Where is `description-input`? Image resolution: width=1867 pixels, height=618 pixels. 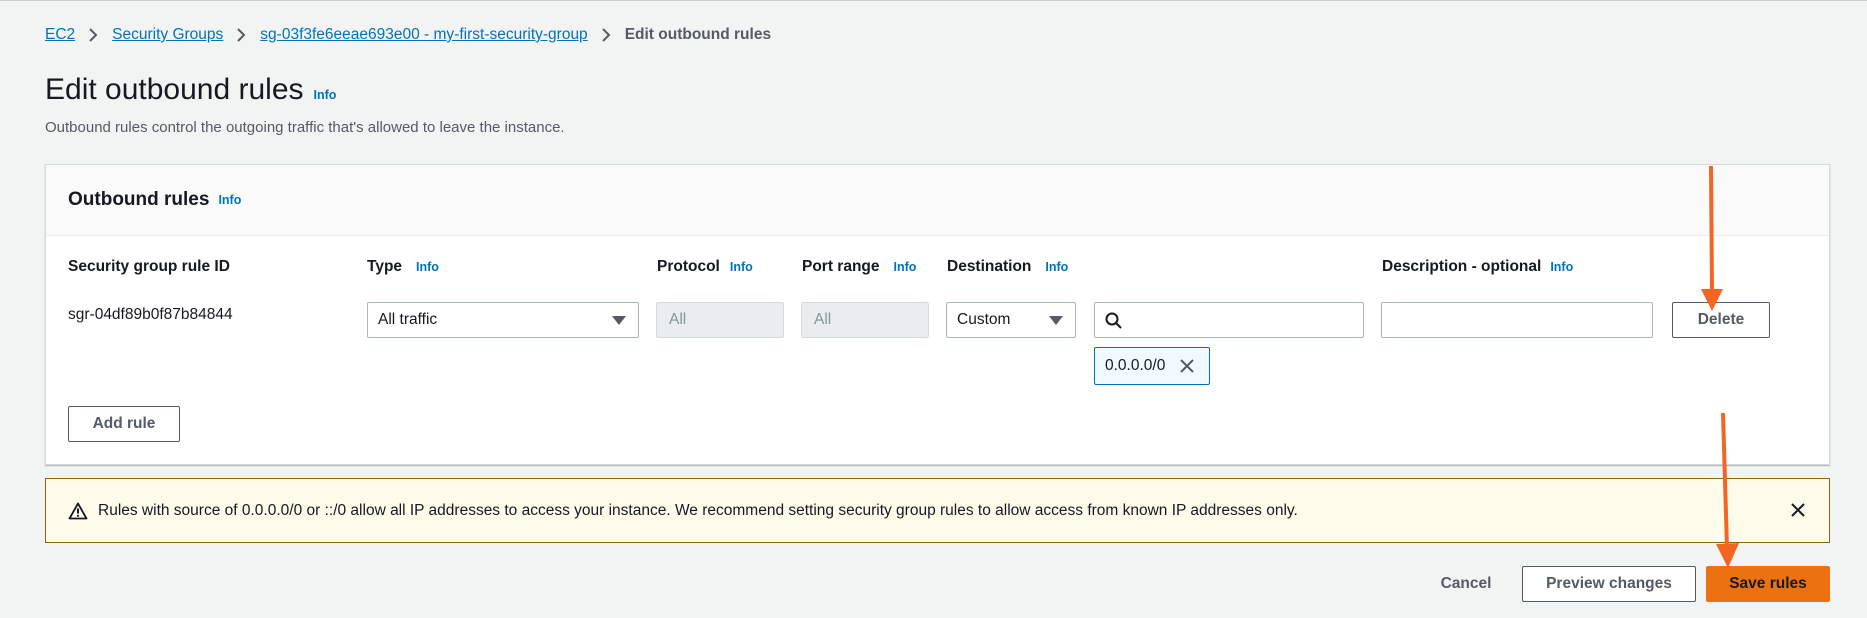 description-input is located at coordinates (1517, 320).